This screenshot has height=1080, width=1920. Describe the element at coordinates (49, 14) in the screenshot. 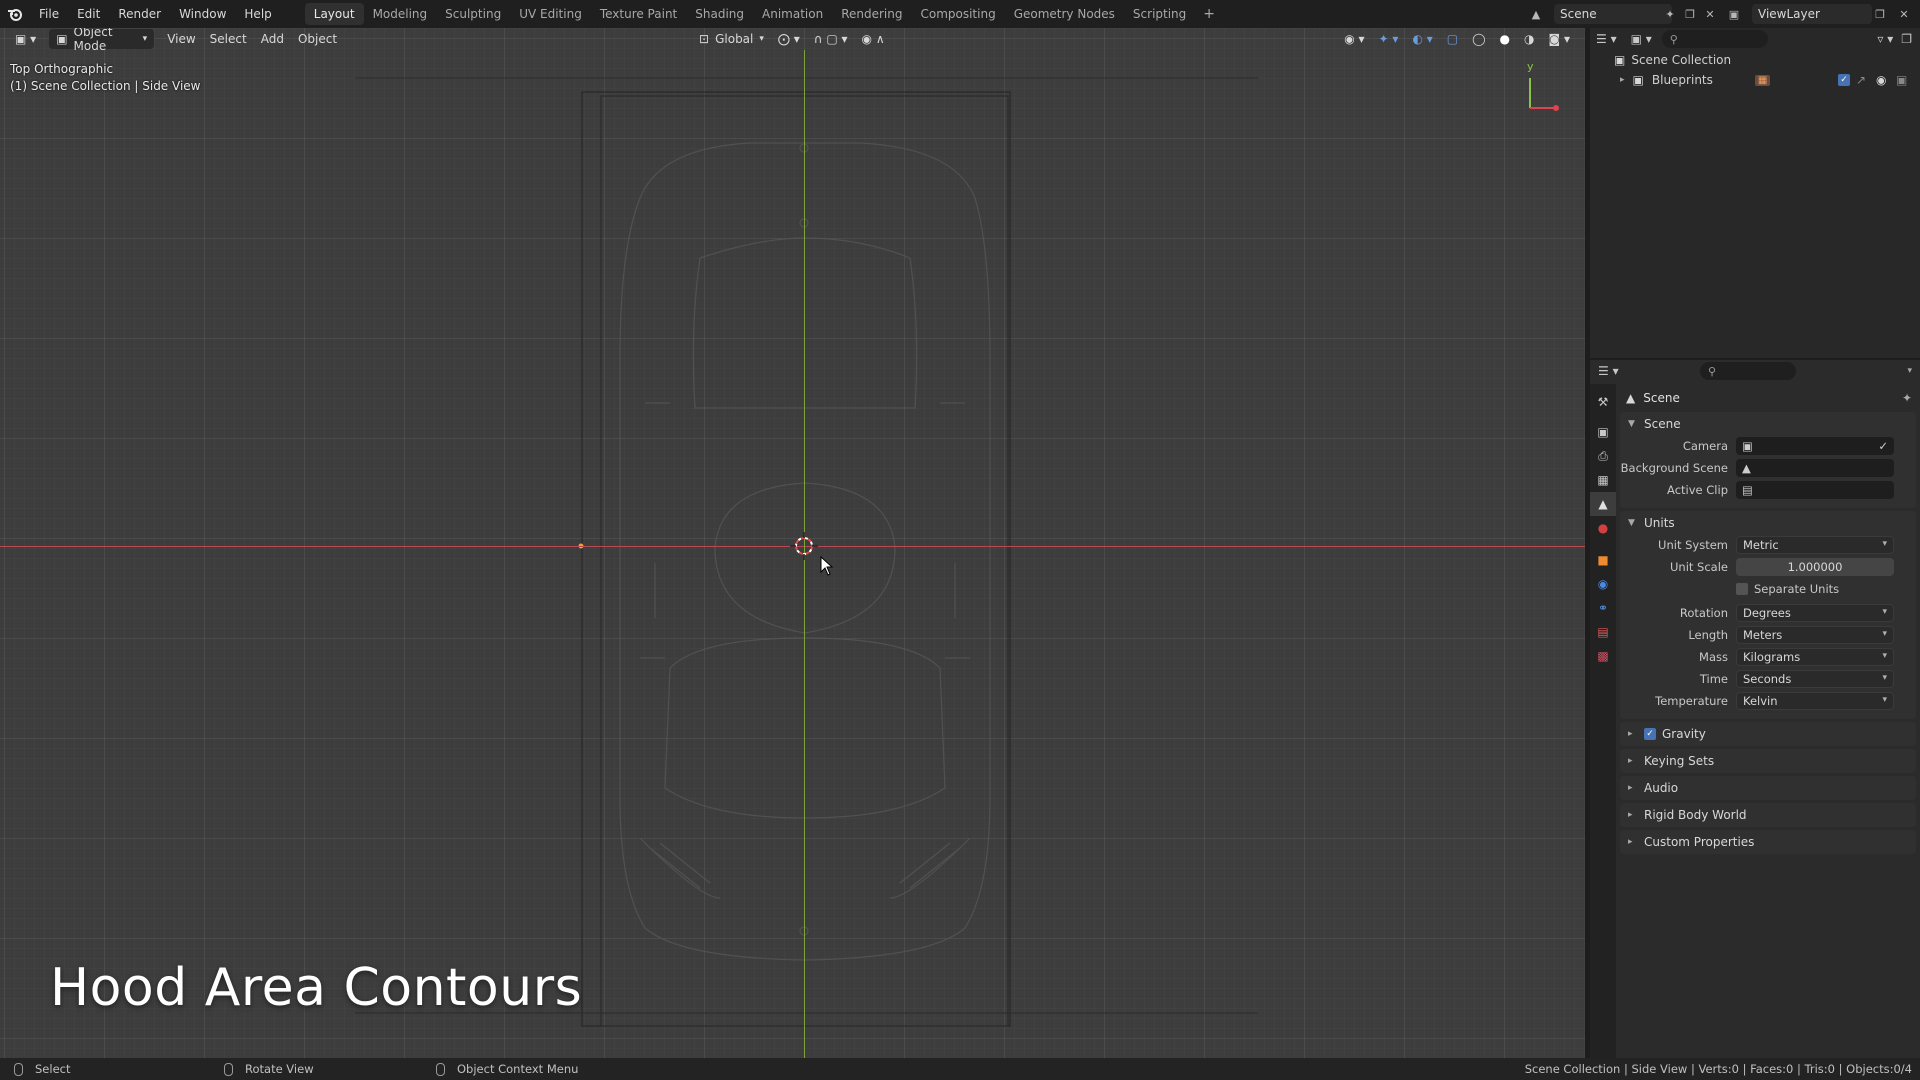

I see `menu-file: File` at that location.